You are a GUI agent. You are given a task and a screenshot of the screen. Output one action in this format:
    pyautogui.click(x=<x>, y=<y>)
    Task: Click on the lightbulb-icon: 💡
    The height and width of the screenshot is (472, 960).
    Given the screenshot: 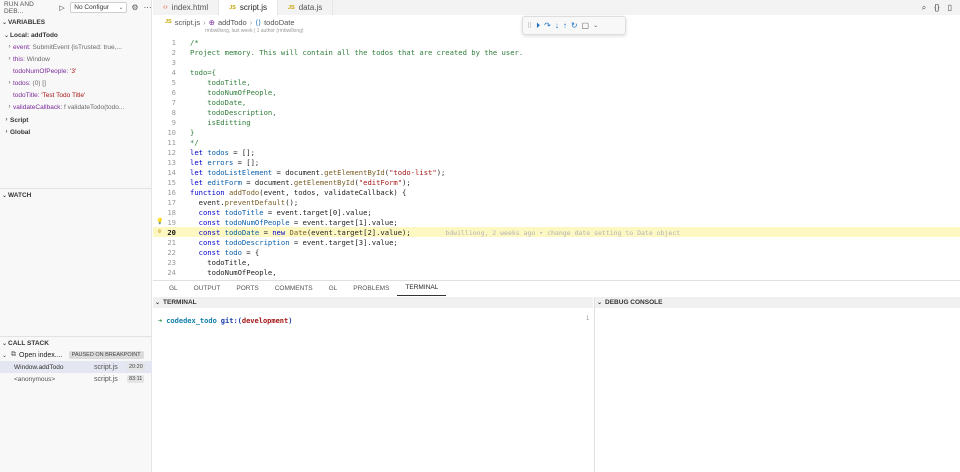 What is the action you would take?
    pyautogui.click(x=159, y=221)
    